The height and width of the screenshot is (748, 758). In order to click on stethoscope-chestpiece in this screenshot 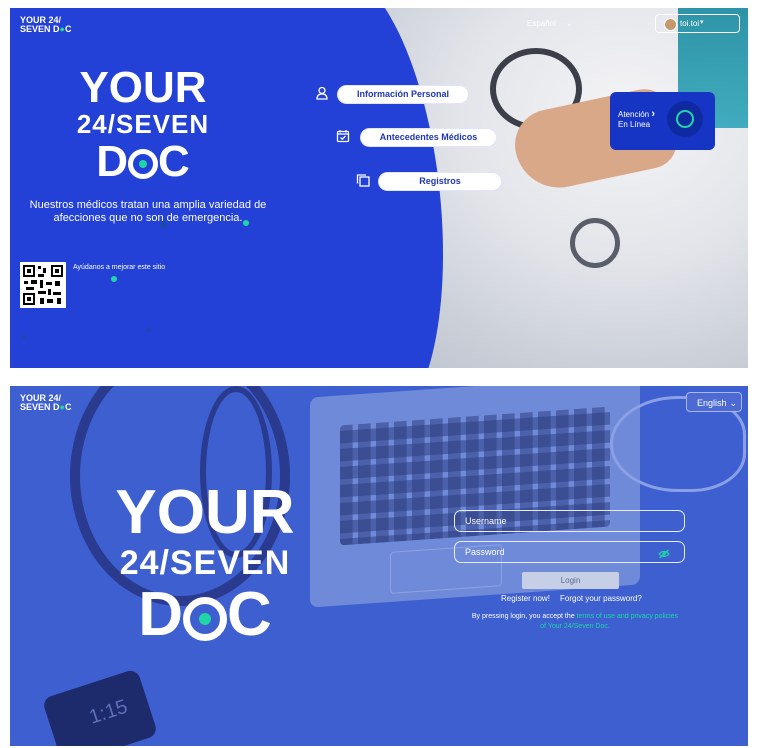, I will do `click(595, 243)`.